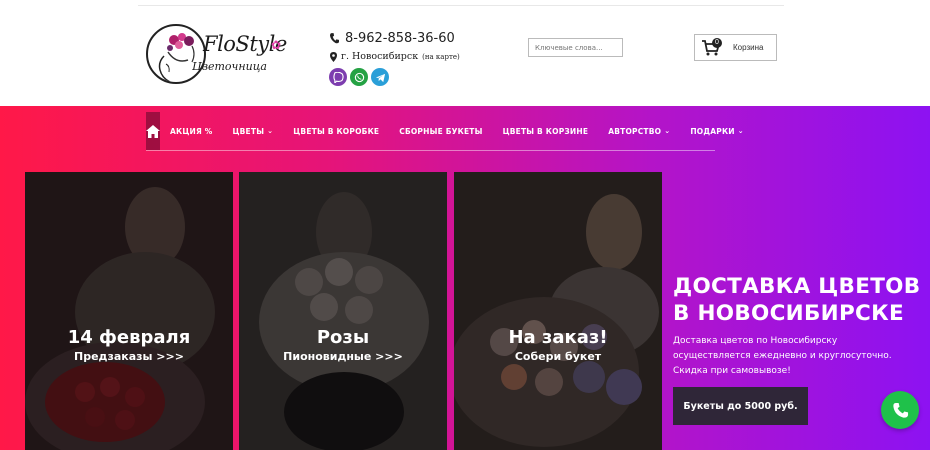 Image resolution: width=930 pixels, height=450 pixels. What do you see at coordinates (338, 77) in the screenshot?
I see `viber-icon` at bounding box center [338, 77].